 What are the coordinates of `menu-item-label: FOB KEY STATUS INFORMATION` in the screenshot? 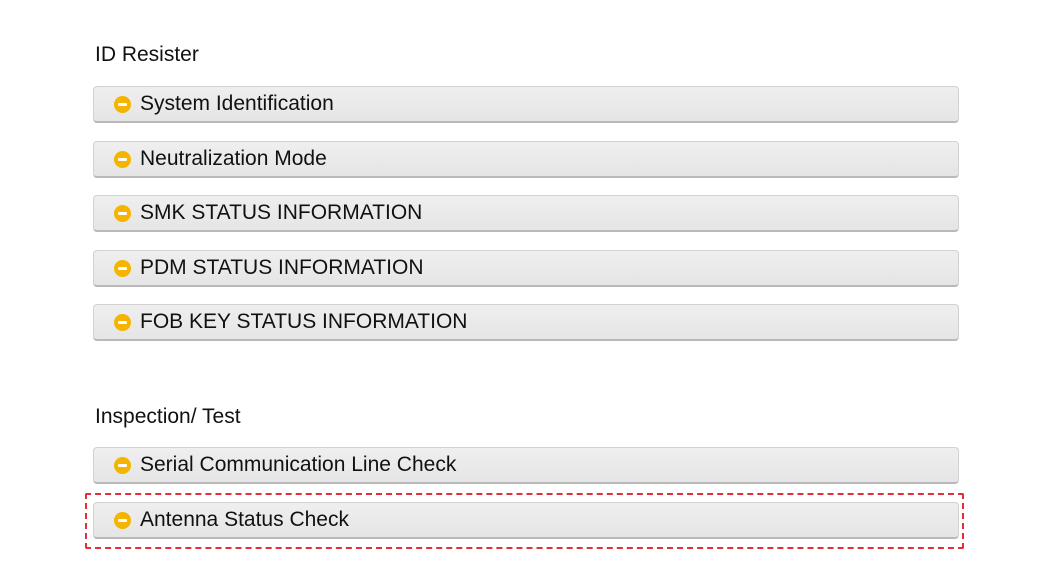 It's located at (304, 321).